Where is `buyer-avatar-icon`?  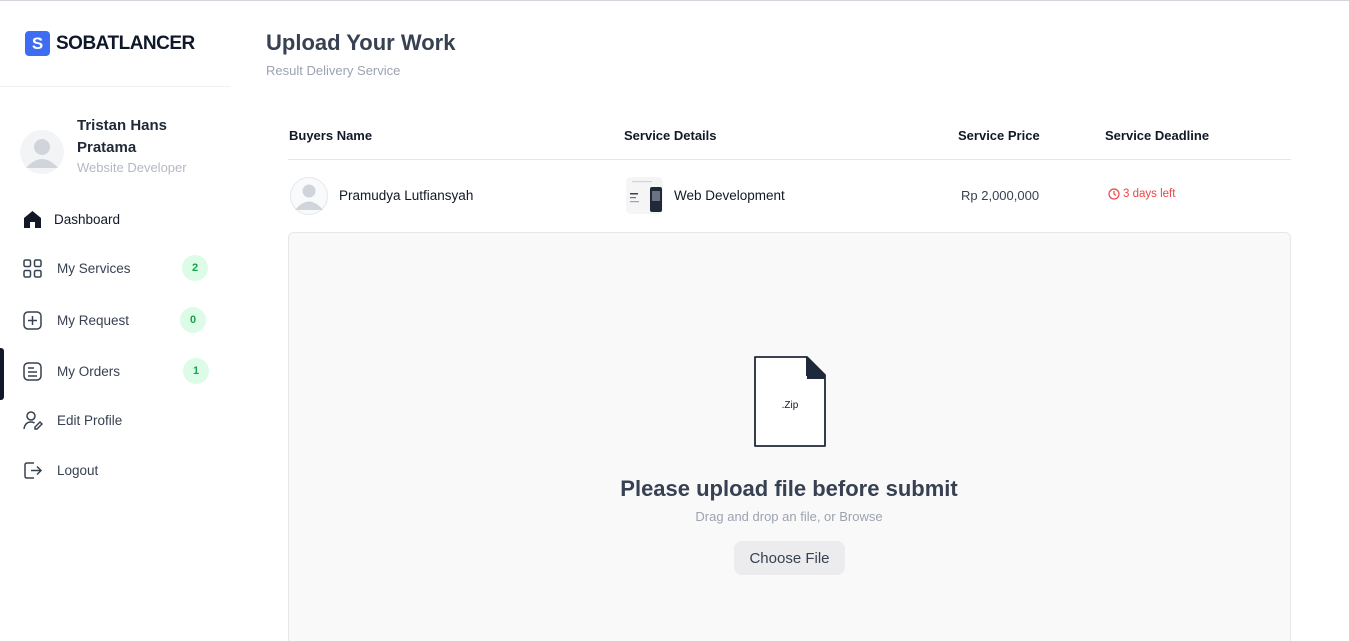
buyer-avatar-icon is located at coordinates (309, 196).